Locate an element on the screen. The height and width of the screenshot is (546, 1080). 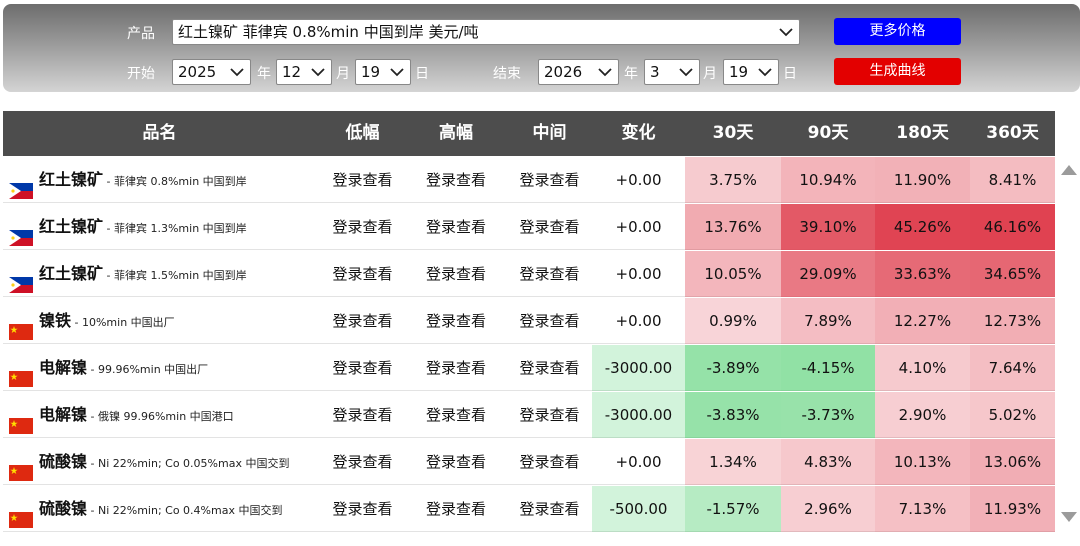
change-90d-cell: 2.96% is located at coordinates (828, 509).